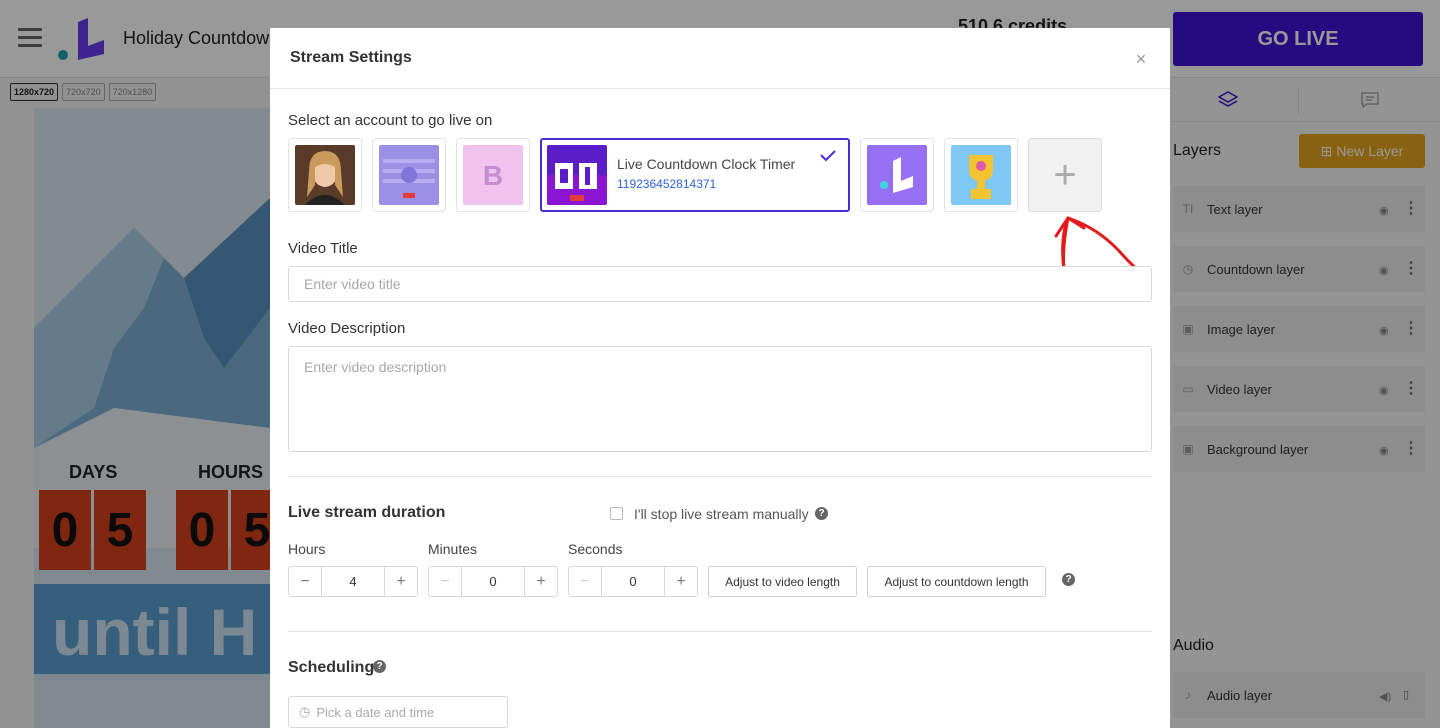 Image resolution: width=1440 pixels, height=728 pixels. Describe the element at coordinates (720, 284) in the screenshot. I see `video-title-input` at that location.